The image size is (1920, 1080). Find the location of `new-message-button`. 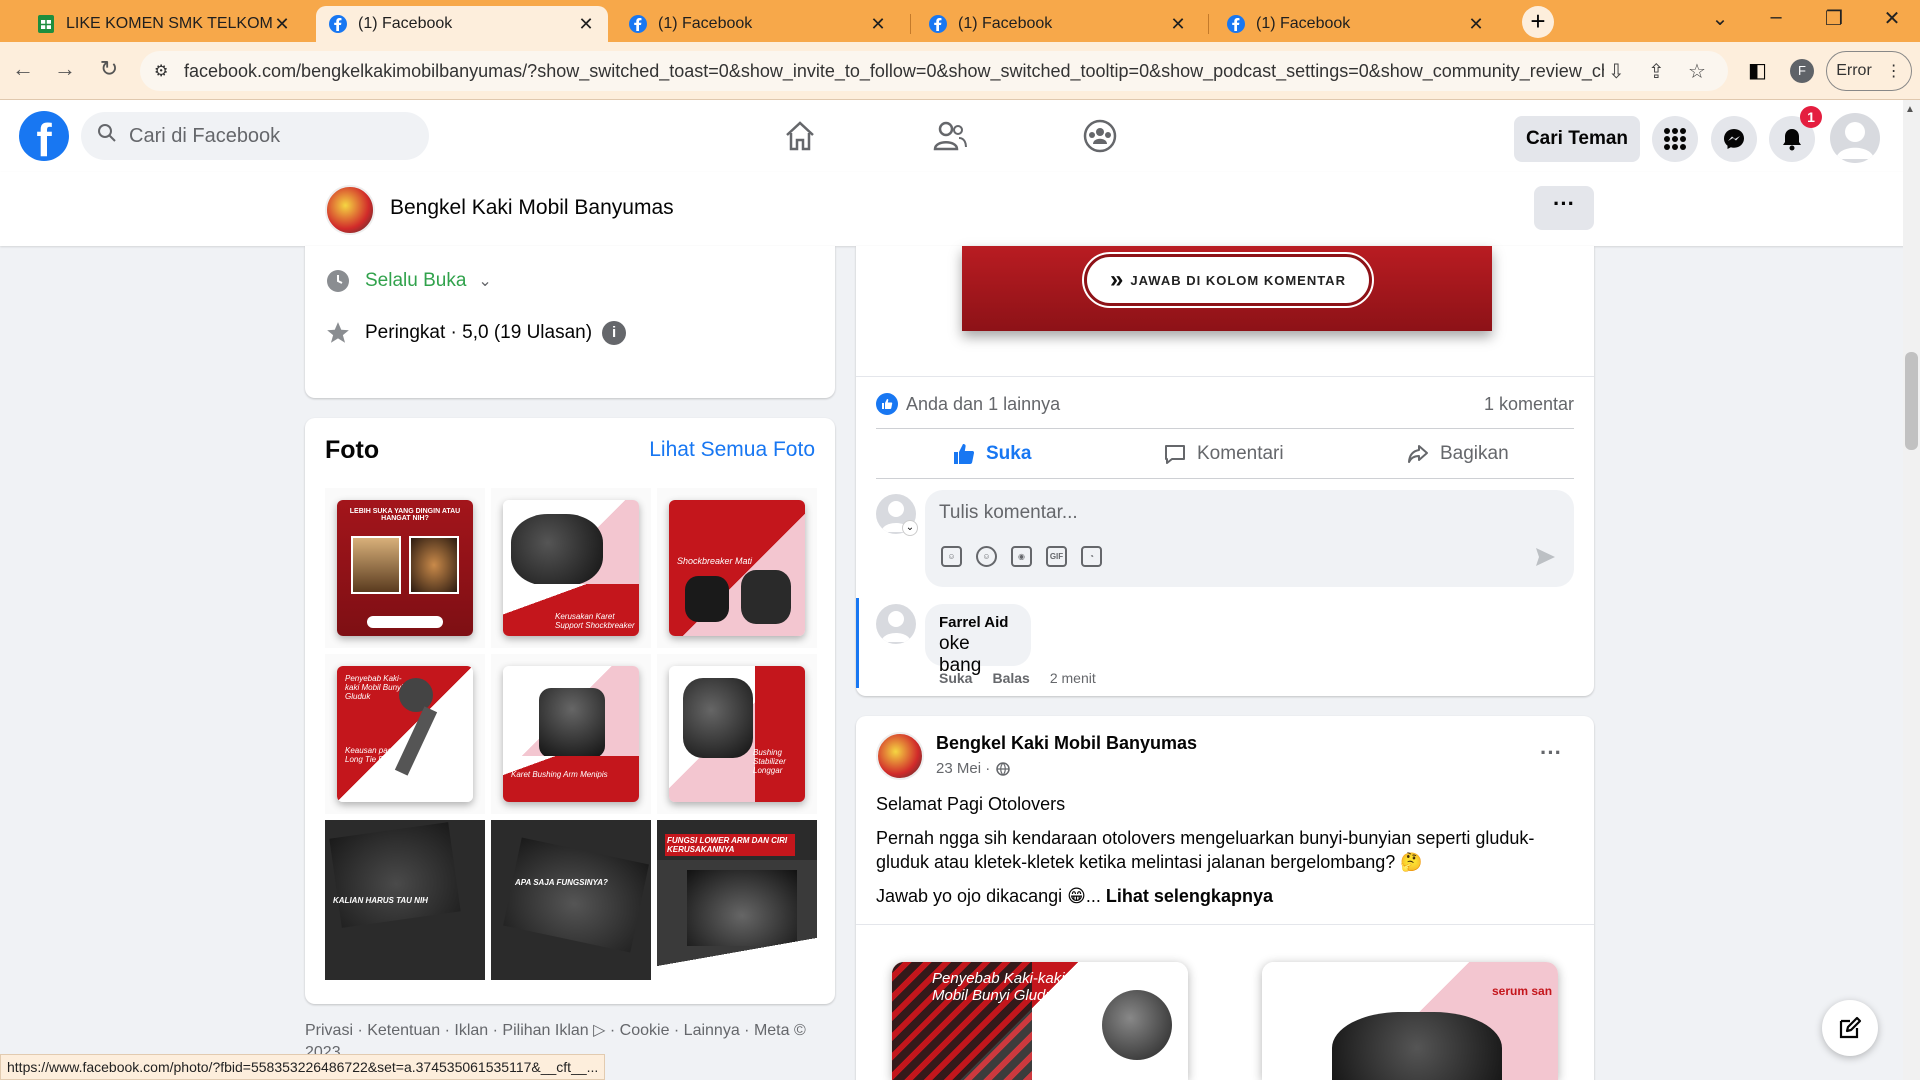

new-message-button is located at coordinates (1850, 1028).